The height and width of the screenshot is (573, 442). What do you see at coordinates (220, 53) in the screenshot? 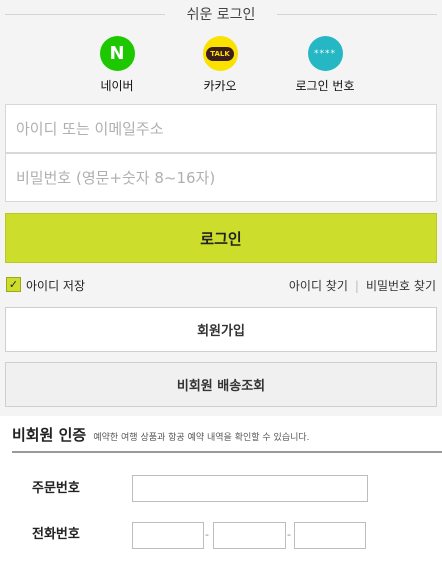
I see `kakao-talk-icon: TALK` at bounding box center [220, 53].